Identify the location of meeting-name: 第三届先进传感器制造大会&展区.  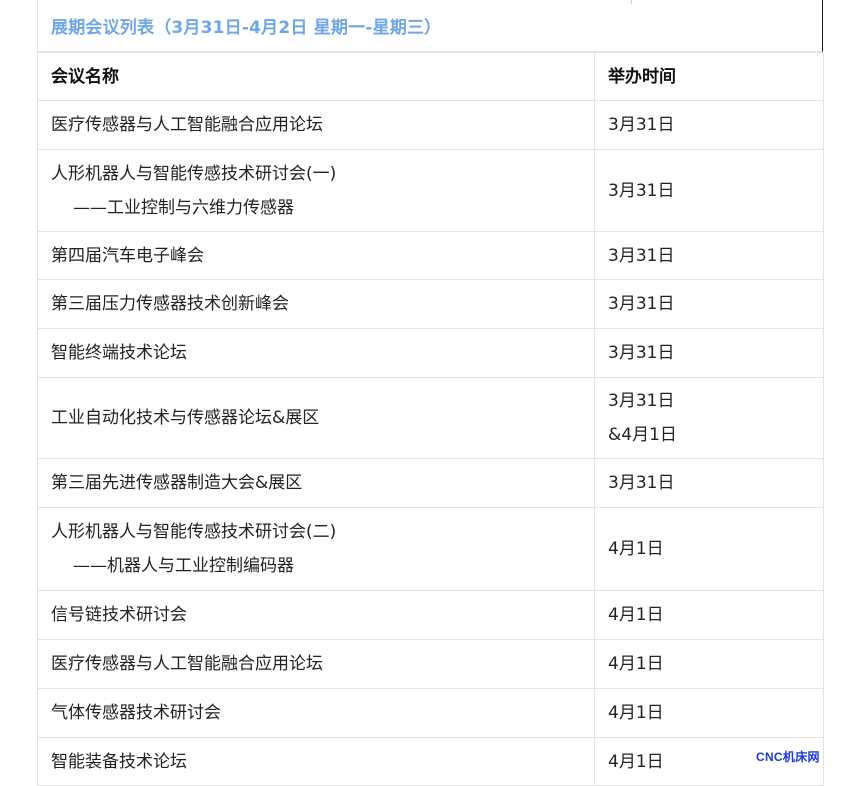
(177, 483).